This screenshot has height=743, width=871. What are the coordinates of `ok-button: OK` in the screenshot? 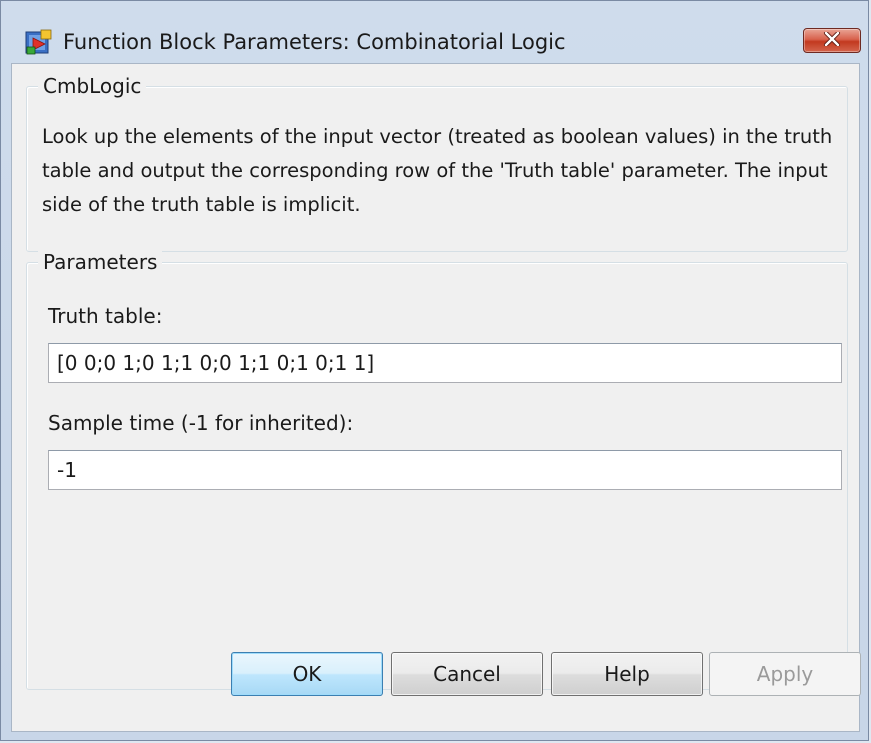 It's located at (307, 674).